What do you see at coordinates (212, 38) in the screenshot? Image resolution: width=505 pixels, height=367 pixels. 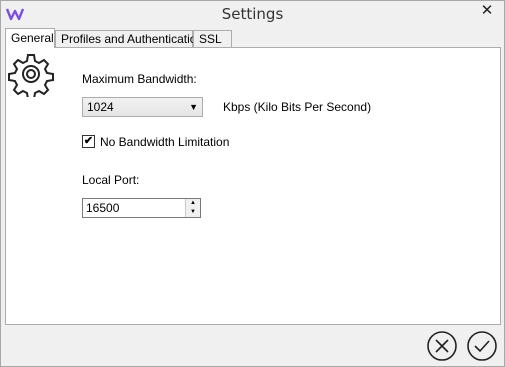 I see `tab-ssl: SSL` at bounding box center [212, 38].